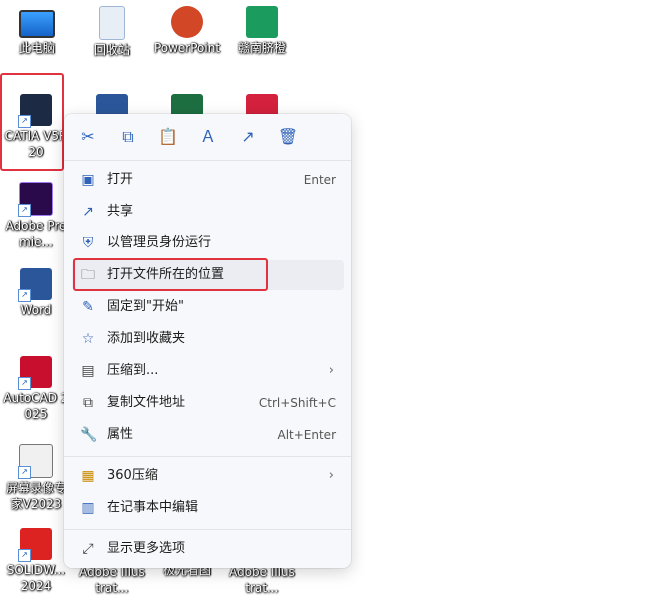 The height and width of the screenshot is (608, 650). I want to click on copy-icon: ⧉, so click(128, 136).